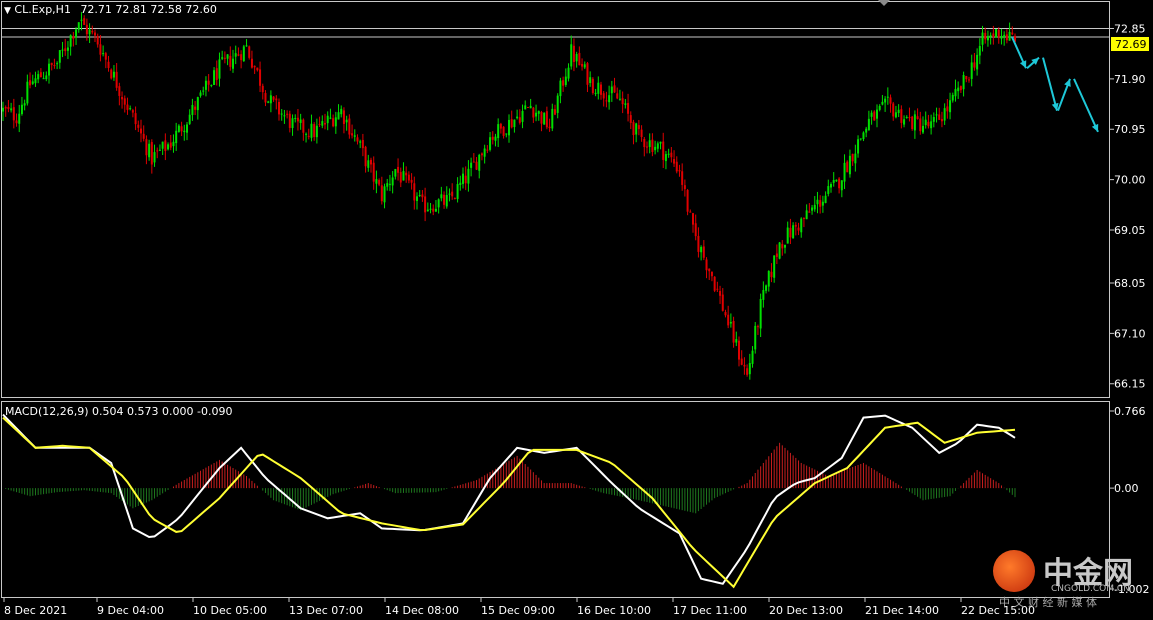 This screenshot has width=1153, height=620. What do you see at coordinates (1130, 384) in the screenshot?
I see `y-tick-label: 66.15` at bounding box center [1130, 384].